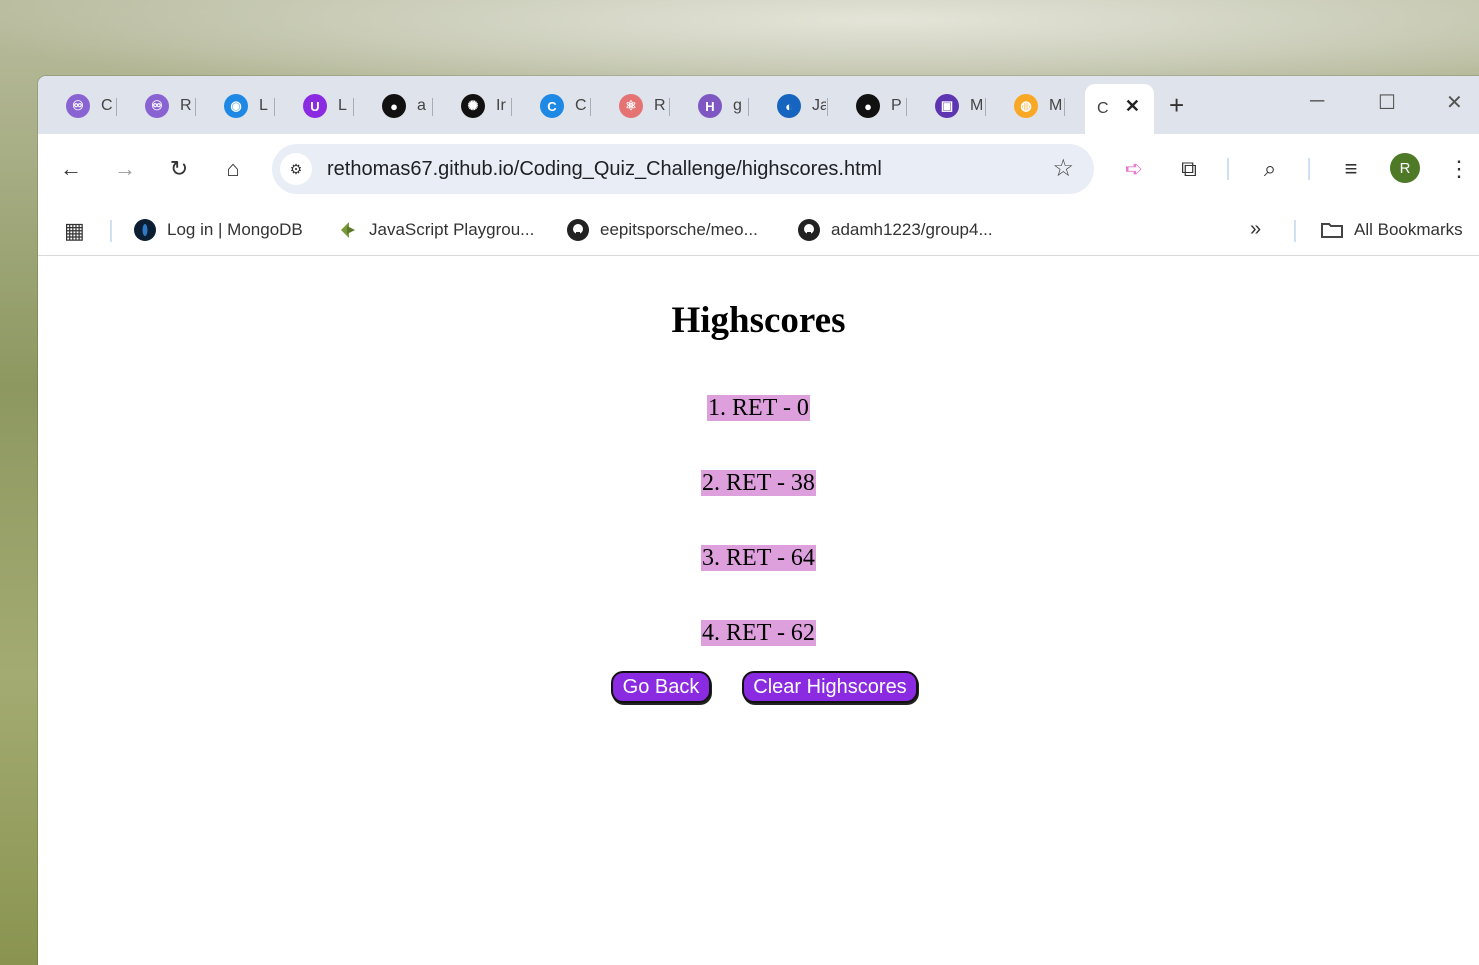  I want to click on score-item: 1. RET - 0, so click(758, 408).